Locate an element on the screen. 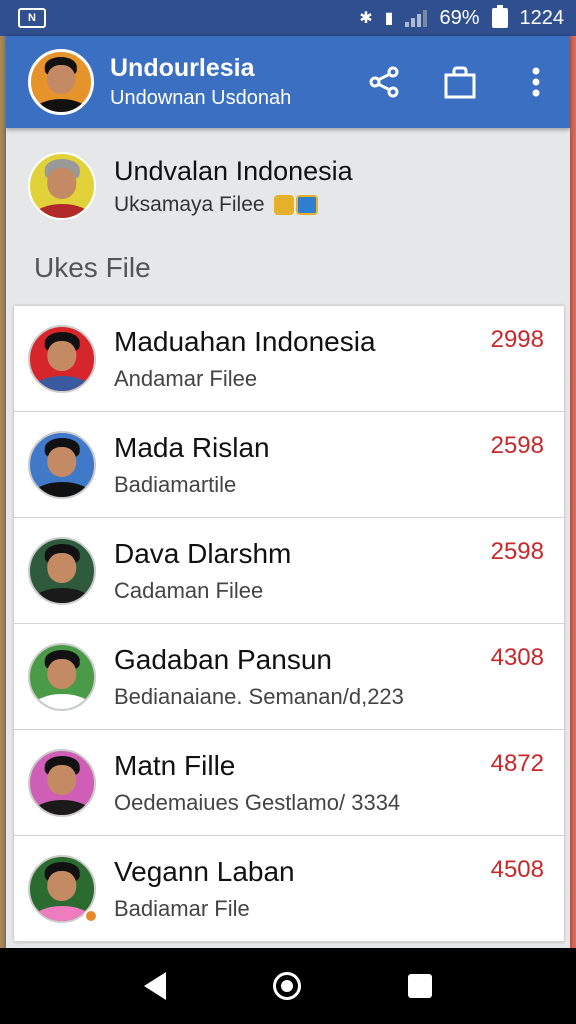 The image size is (576, 1024). navigation-bar is located at coordinates (288, 986).